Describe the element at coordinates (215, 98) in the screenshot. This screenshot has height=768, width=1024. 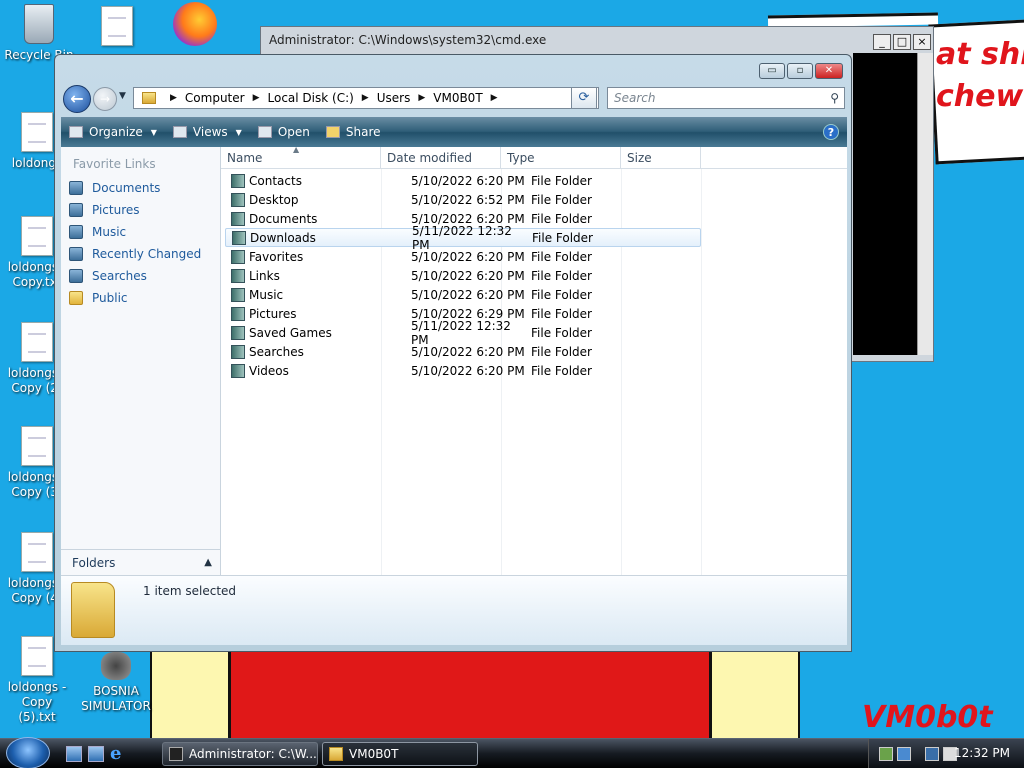
I see `breadcrumb-computer: Computer` at that location.